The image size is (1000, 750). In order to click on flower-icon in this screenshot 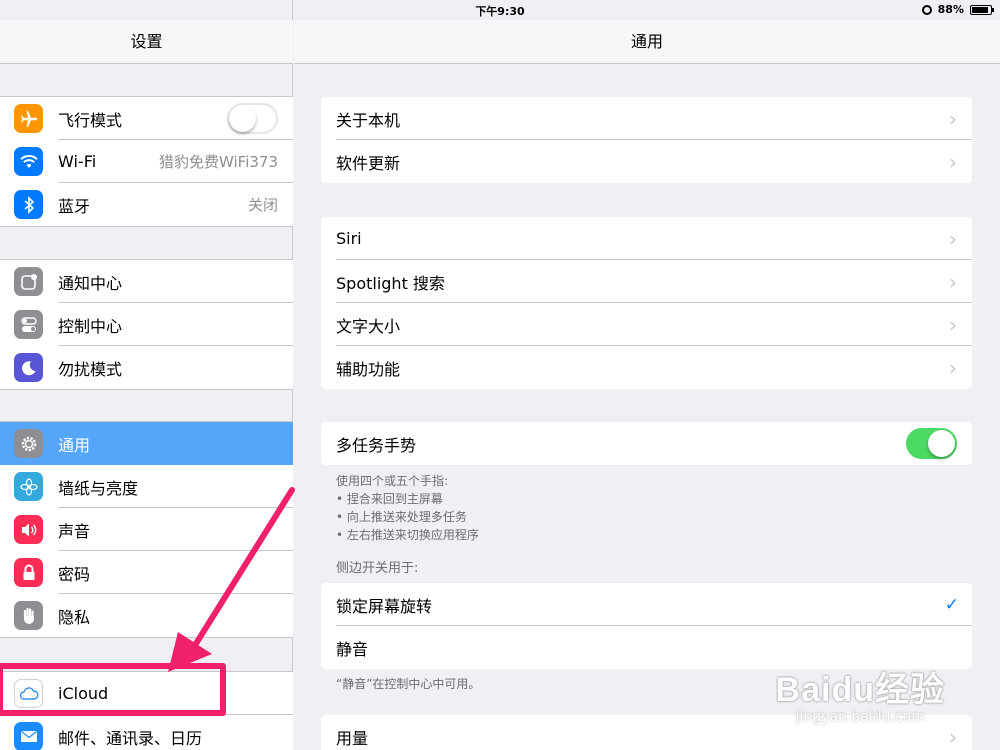, I will do `click(28, 486)`.